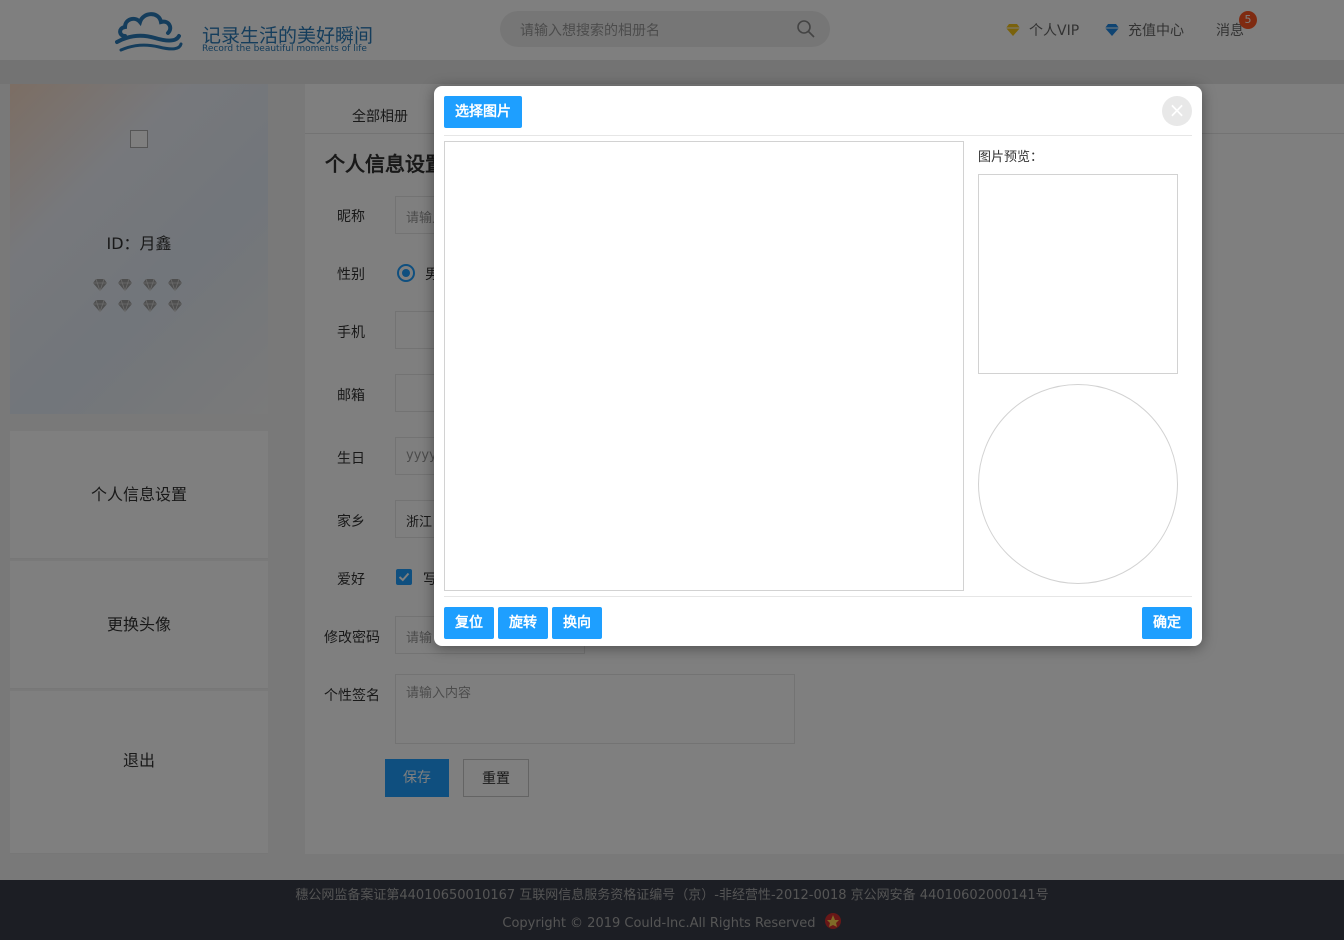 The height and width of the screenshot is (940, 1344). Describe the element at coordinates (469, 623) in the screenshot. I see `reset-crop-button: 复位` at that location.